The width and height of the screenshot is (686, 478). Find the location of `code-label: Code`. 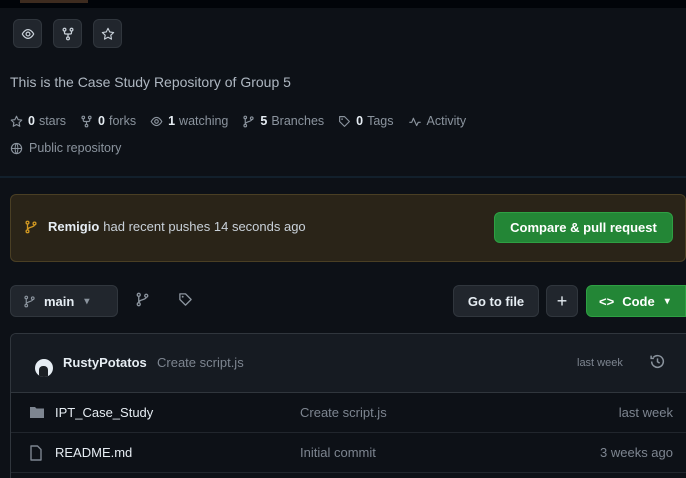

code-label: Code is located at coordinates (638, 301).